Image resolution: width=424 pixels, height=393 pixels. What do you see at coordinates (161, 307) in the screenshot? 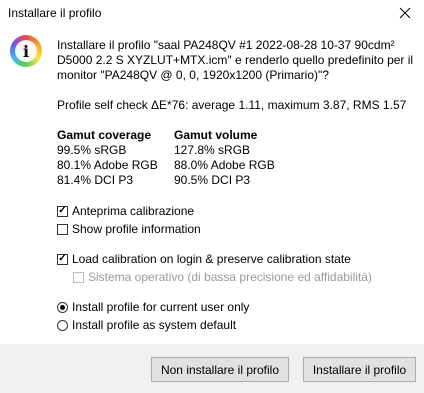
I see `current-user-label: Install profile for current user only` at bounding box center [161, 307].